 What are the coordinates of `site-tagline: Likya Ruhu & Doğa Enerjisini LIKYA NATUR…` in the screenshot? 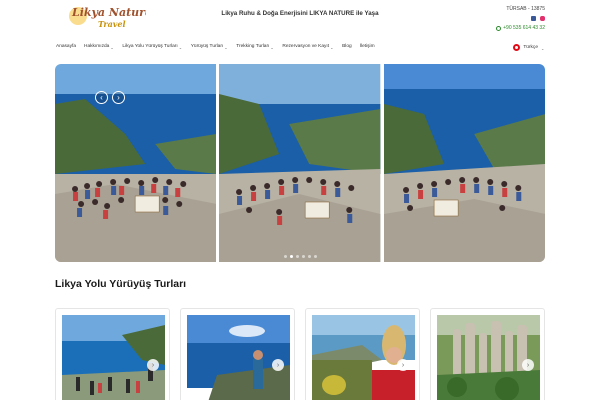 It's located at (300, 13).